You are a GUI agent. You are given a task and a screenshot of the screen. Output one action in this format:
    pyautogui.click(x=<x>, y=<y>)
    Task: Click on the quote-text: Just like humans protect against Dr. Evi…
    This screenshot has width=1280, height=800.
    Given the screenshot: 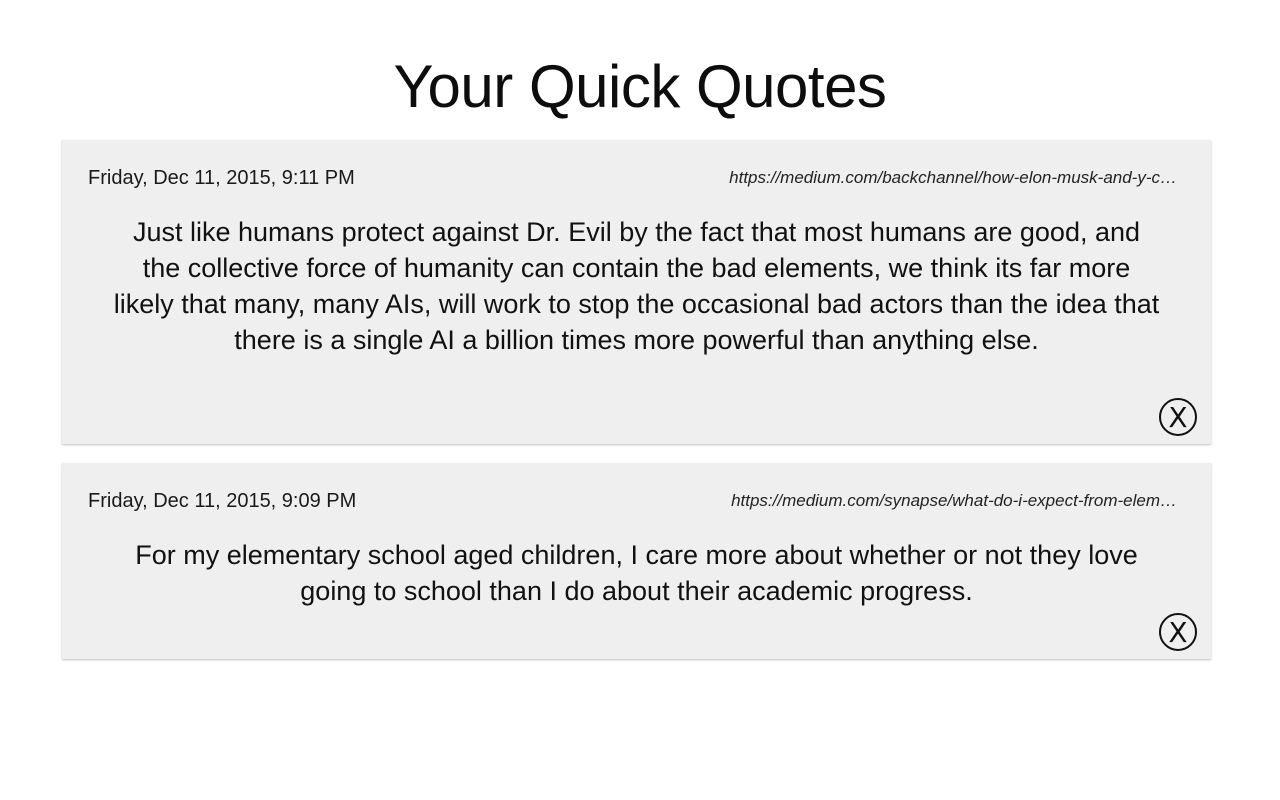 What is the action you would take?
    pyautogui.click(x=636, y=286)
    